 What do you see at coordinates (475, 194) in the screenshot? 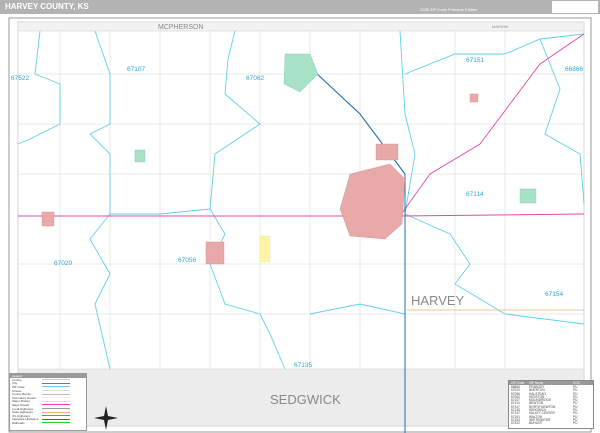
I see `zip-label: 67114` at bounding box center [475, 194].